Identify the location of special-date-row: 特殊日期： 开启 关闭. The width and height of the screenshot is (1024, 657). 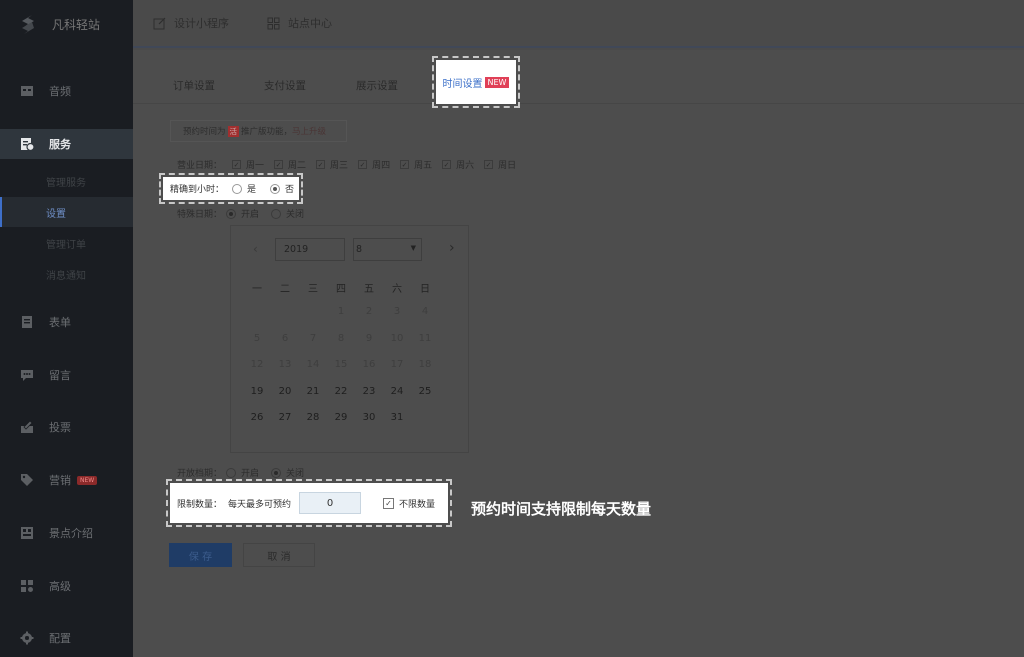
(240, 213).